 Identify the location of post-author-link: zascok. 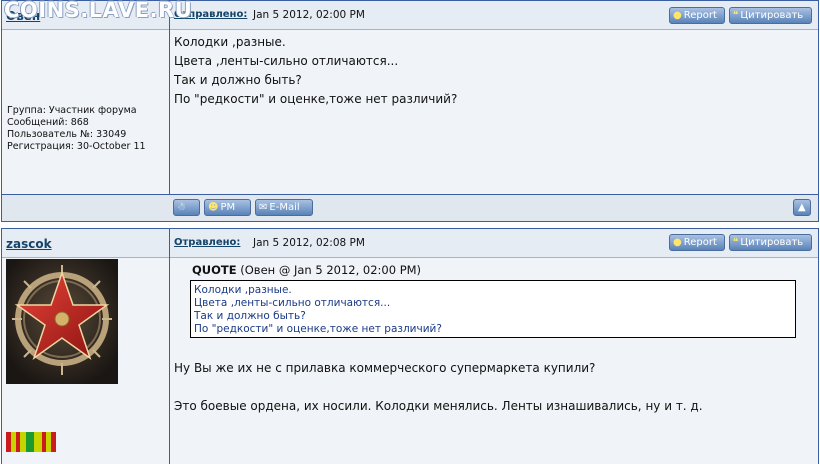
(29, 244).